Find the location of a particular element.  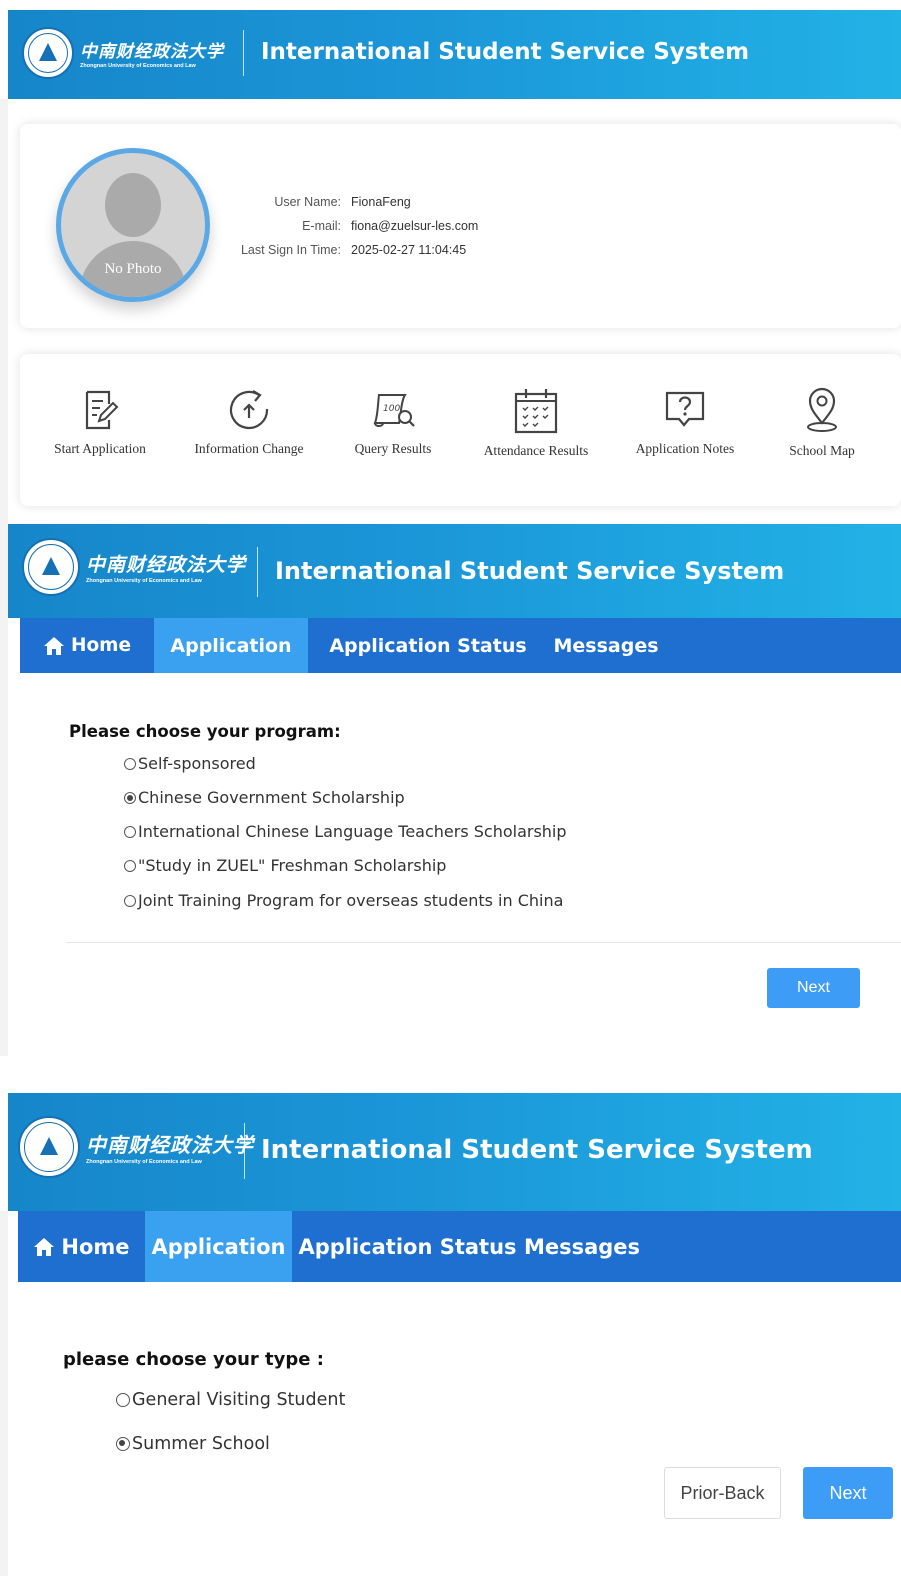

question-bubble-icon is located at coordinates (685, 409).